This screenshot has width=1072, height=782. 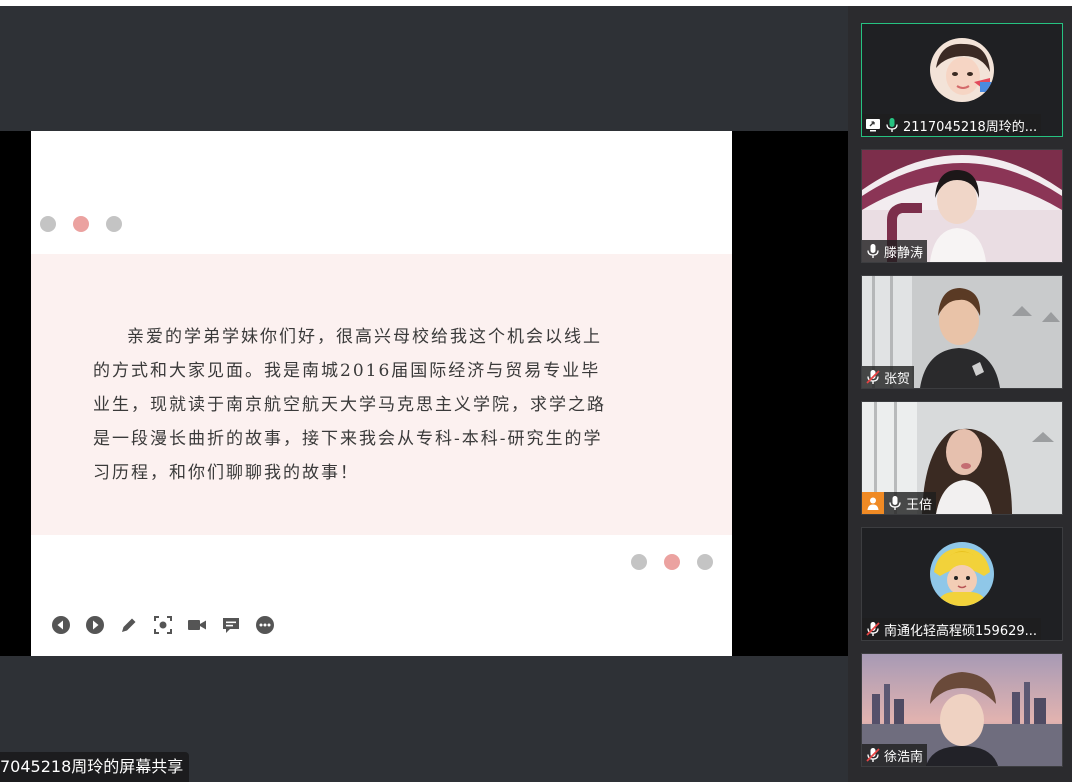 I want to click on decor-dots-bottom, so click(x=672, y=562).